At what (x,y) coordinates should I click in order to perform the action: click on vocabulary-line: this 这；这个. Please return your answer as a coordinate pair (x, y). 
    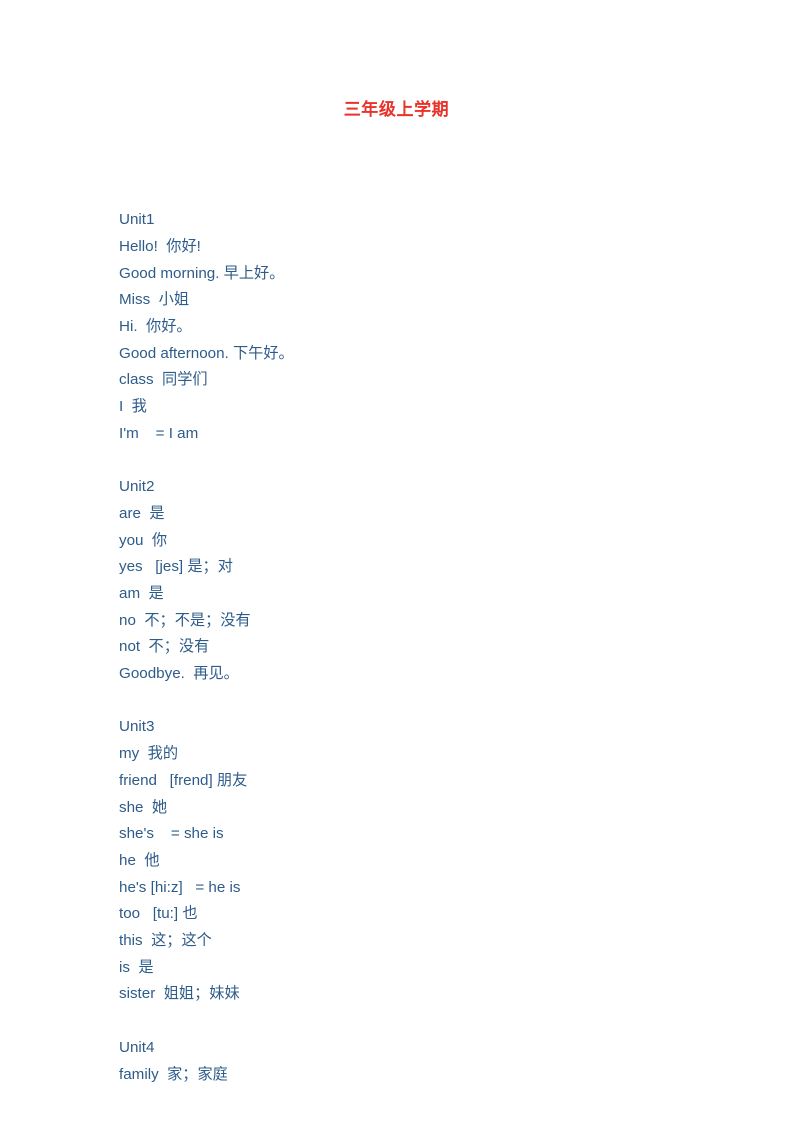
    Looking at the image, I should click on (165, 941).